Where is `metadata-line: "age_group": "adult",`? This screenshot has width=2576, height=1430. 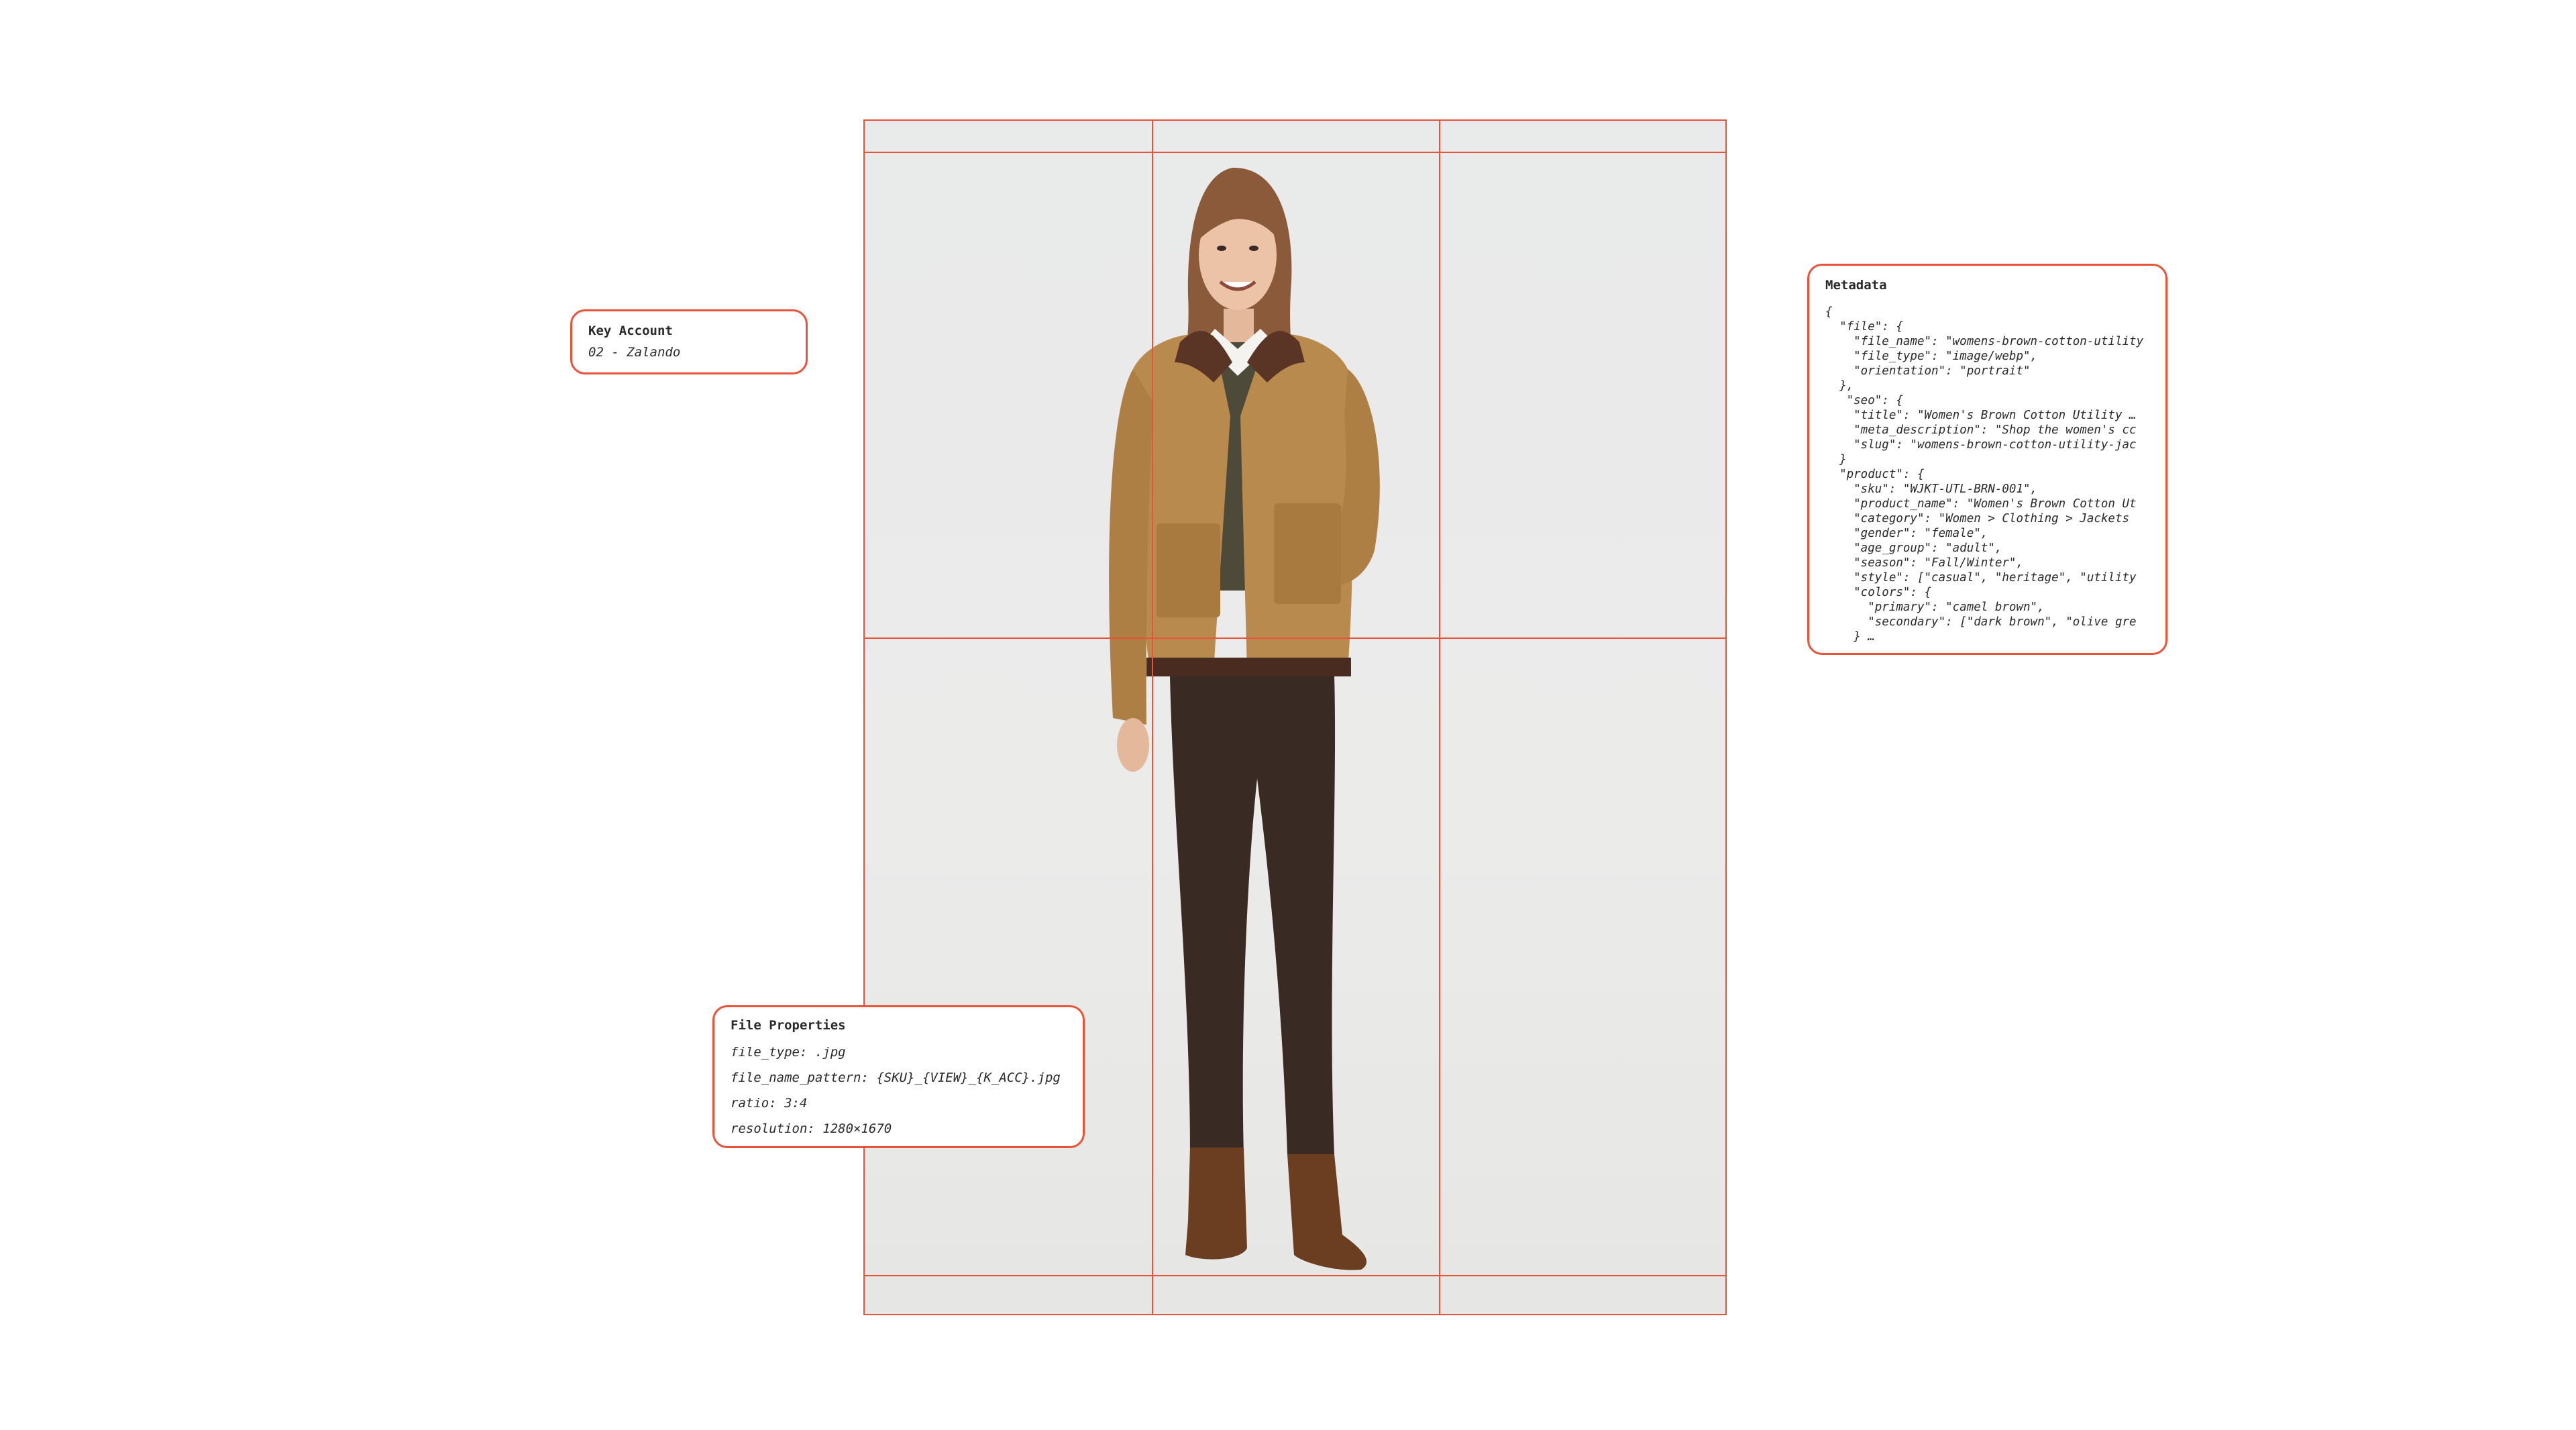
metadata-line: "age_group": "adult", is located at coordinates (1913, 548).